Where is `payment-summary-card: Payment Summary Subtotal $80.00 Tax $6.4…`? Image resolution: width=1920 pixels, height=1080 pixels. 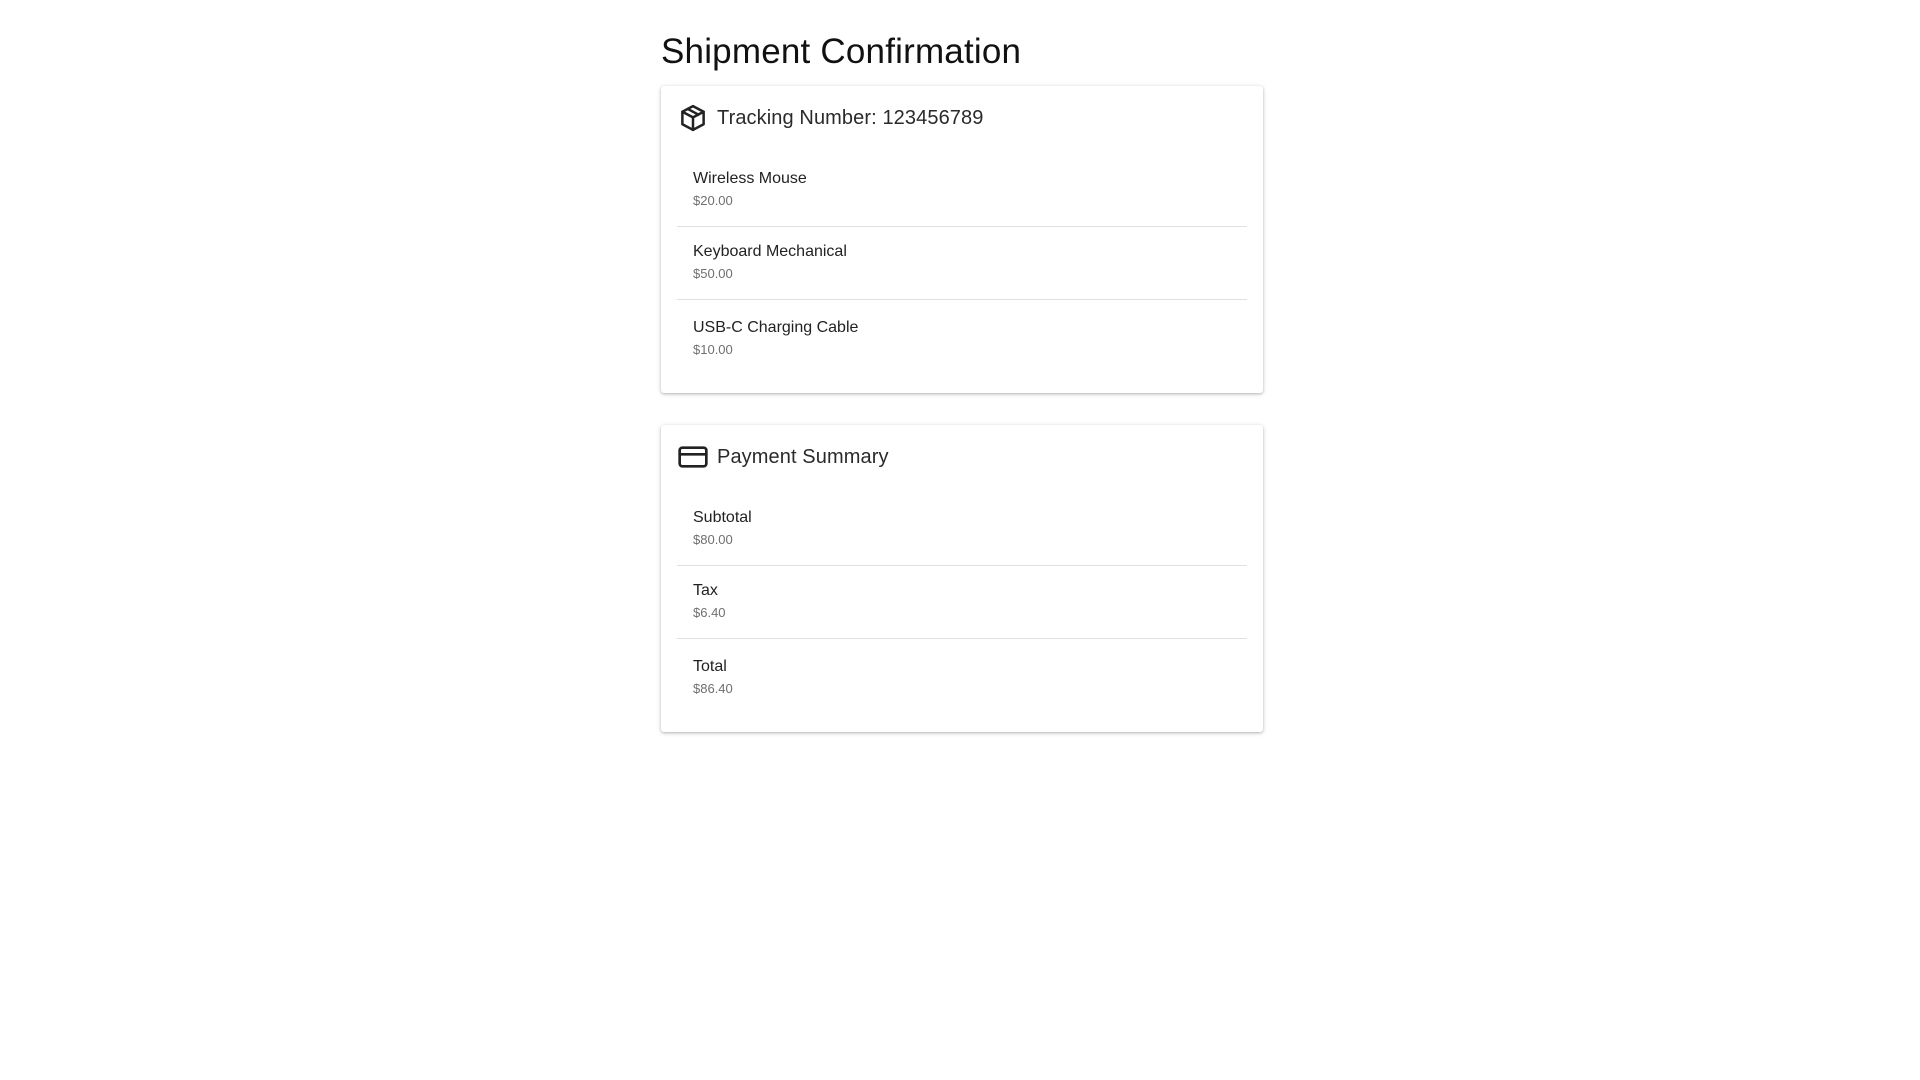
payment-summary-card: Payment Summary Subtotal $80.00 Tax $6.4… is located at coordinates (962, 578).